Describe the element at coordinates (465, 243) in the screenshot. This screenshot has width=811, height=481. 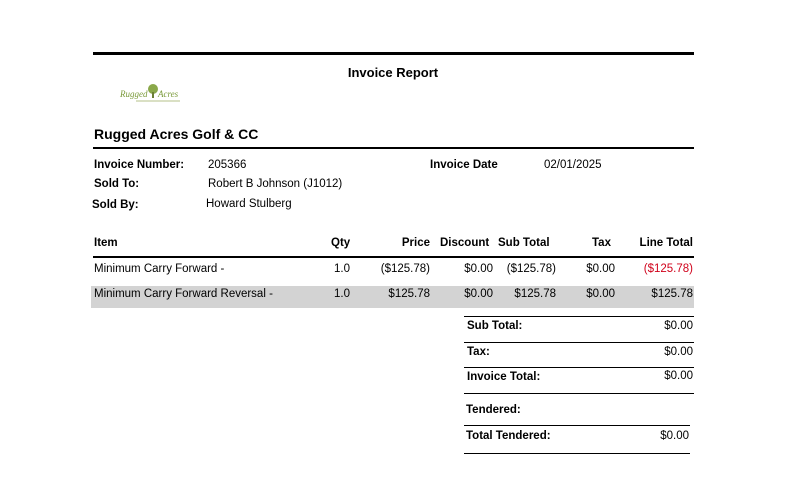
I see `header-discount: Discount` at that location.